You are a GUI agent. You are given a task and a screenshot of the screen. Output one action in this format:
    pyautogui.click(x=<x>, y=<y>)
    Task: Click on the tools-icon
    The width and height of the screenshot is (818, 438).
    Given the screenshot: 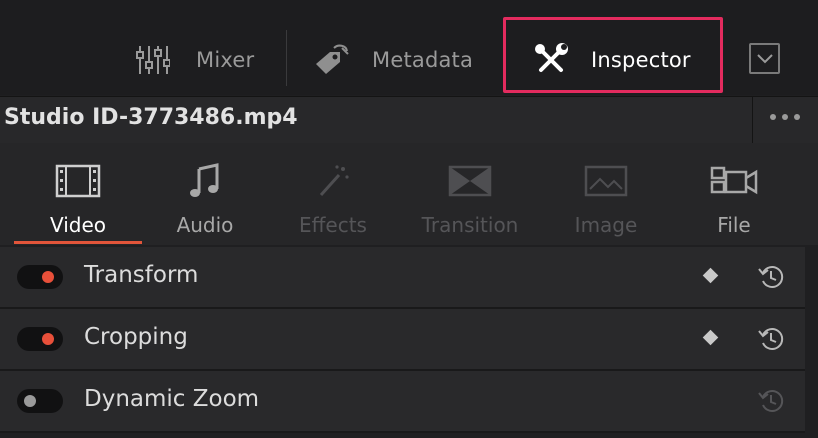 What is the action you would take?
    pyautogui.click(x=551, y=60)
    